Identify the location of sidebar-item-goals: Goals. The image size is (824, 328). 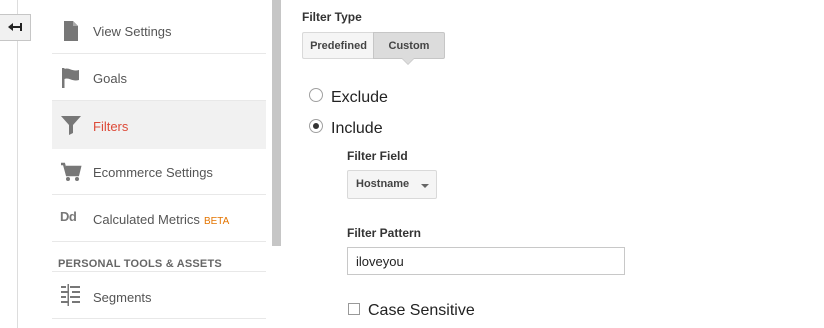
(159, 78).